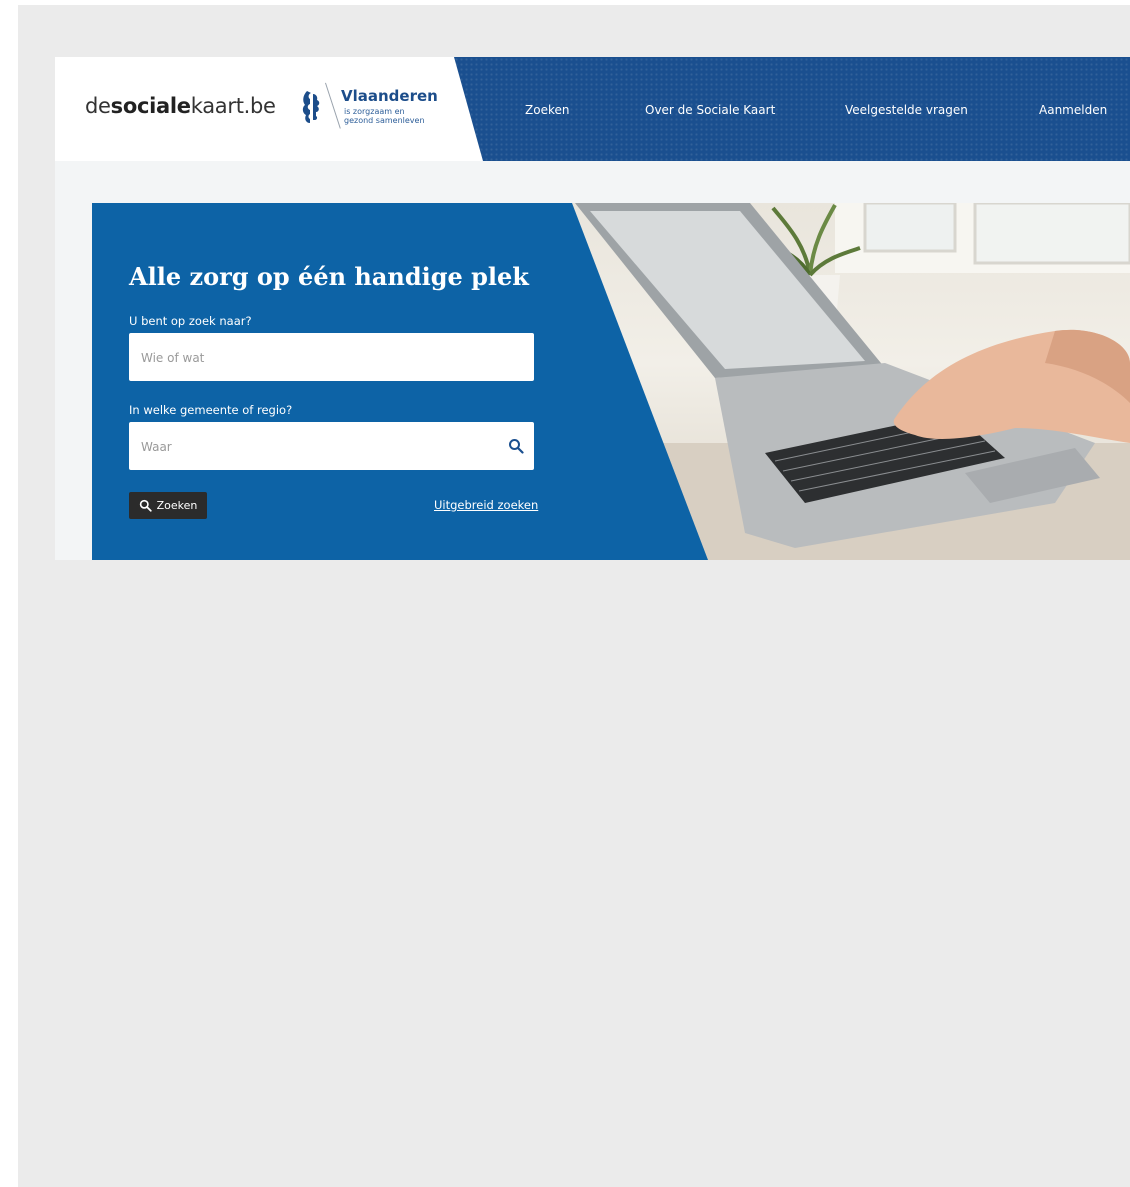 This screenshot has height=1187, width=1130. What do you see at coordinates (906, 110) in the screenshot?
I see `nav-veelgestelde-vragen: Veelgestelde vragen` at bounding box center [906, 110].